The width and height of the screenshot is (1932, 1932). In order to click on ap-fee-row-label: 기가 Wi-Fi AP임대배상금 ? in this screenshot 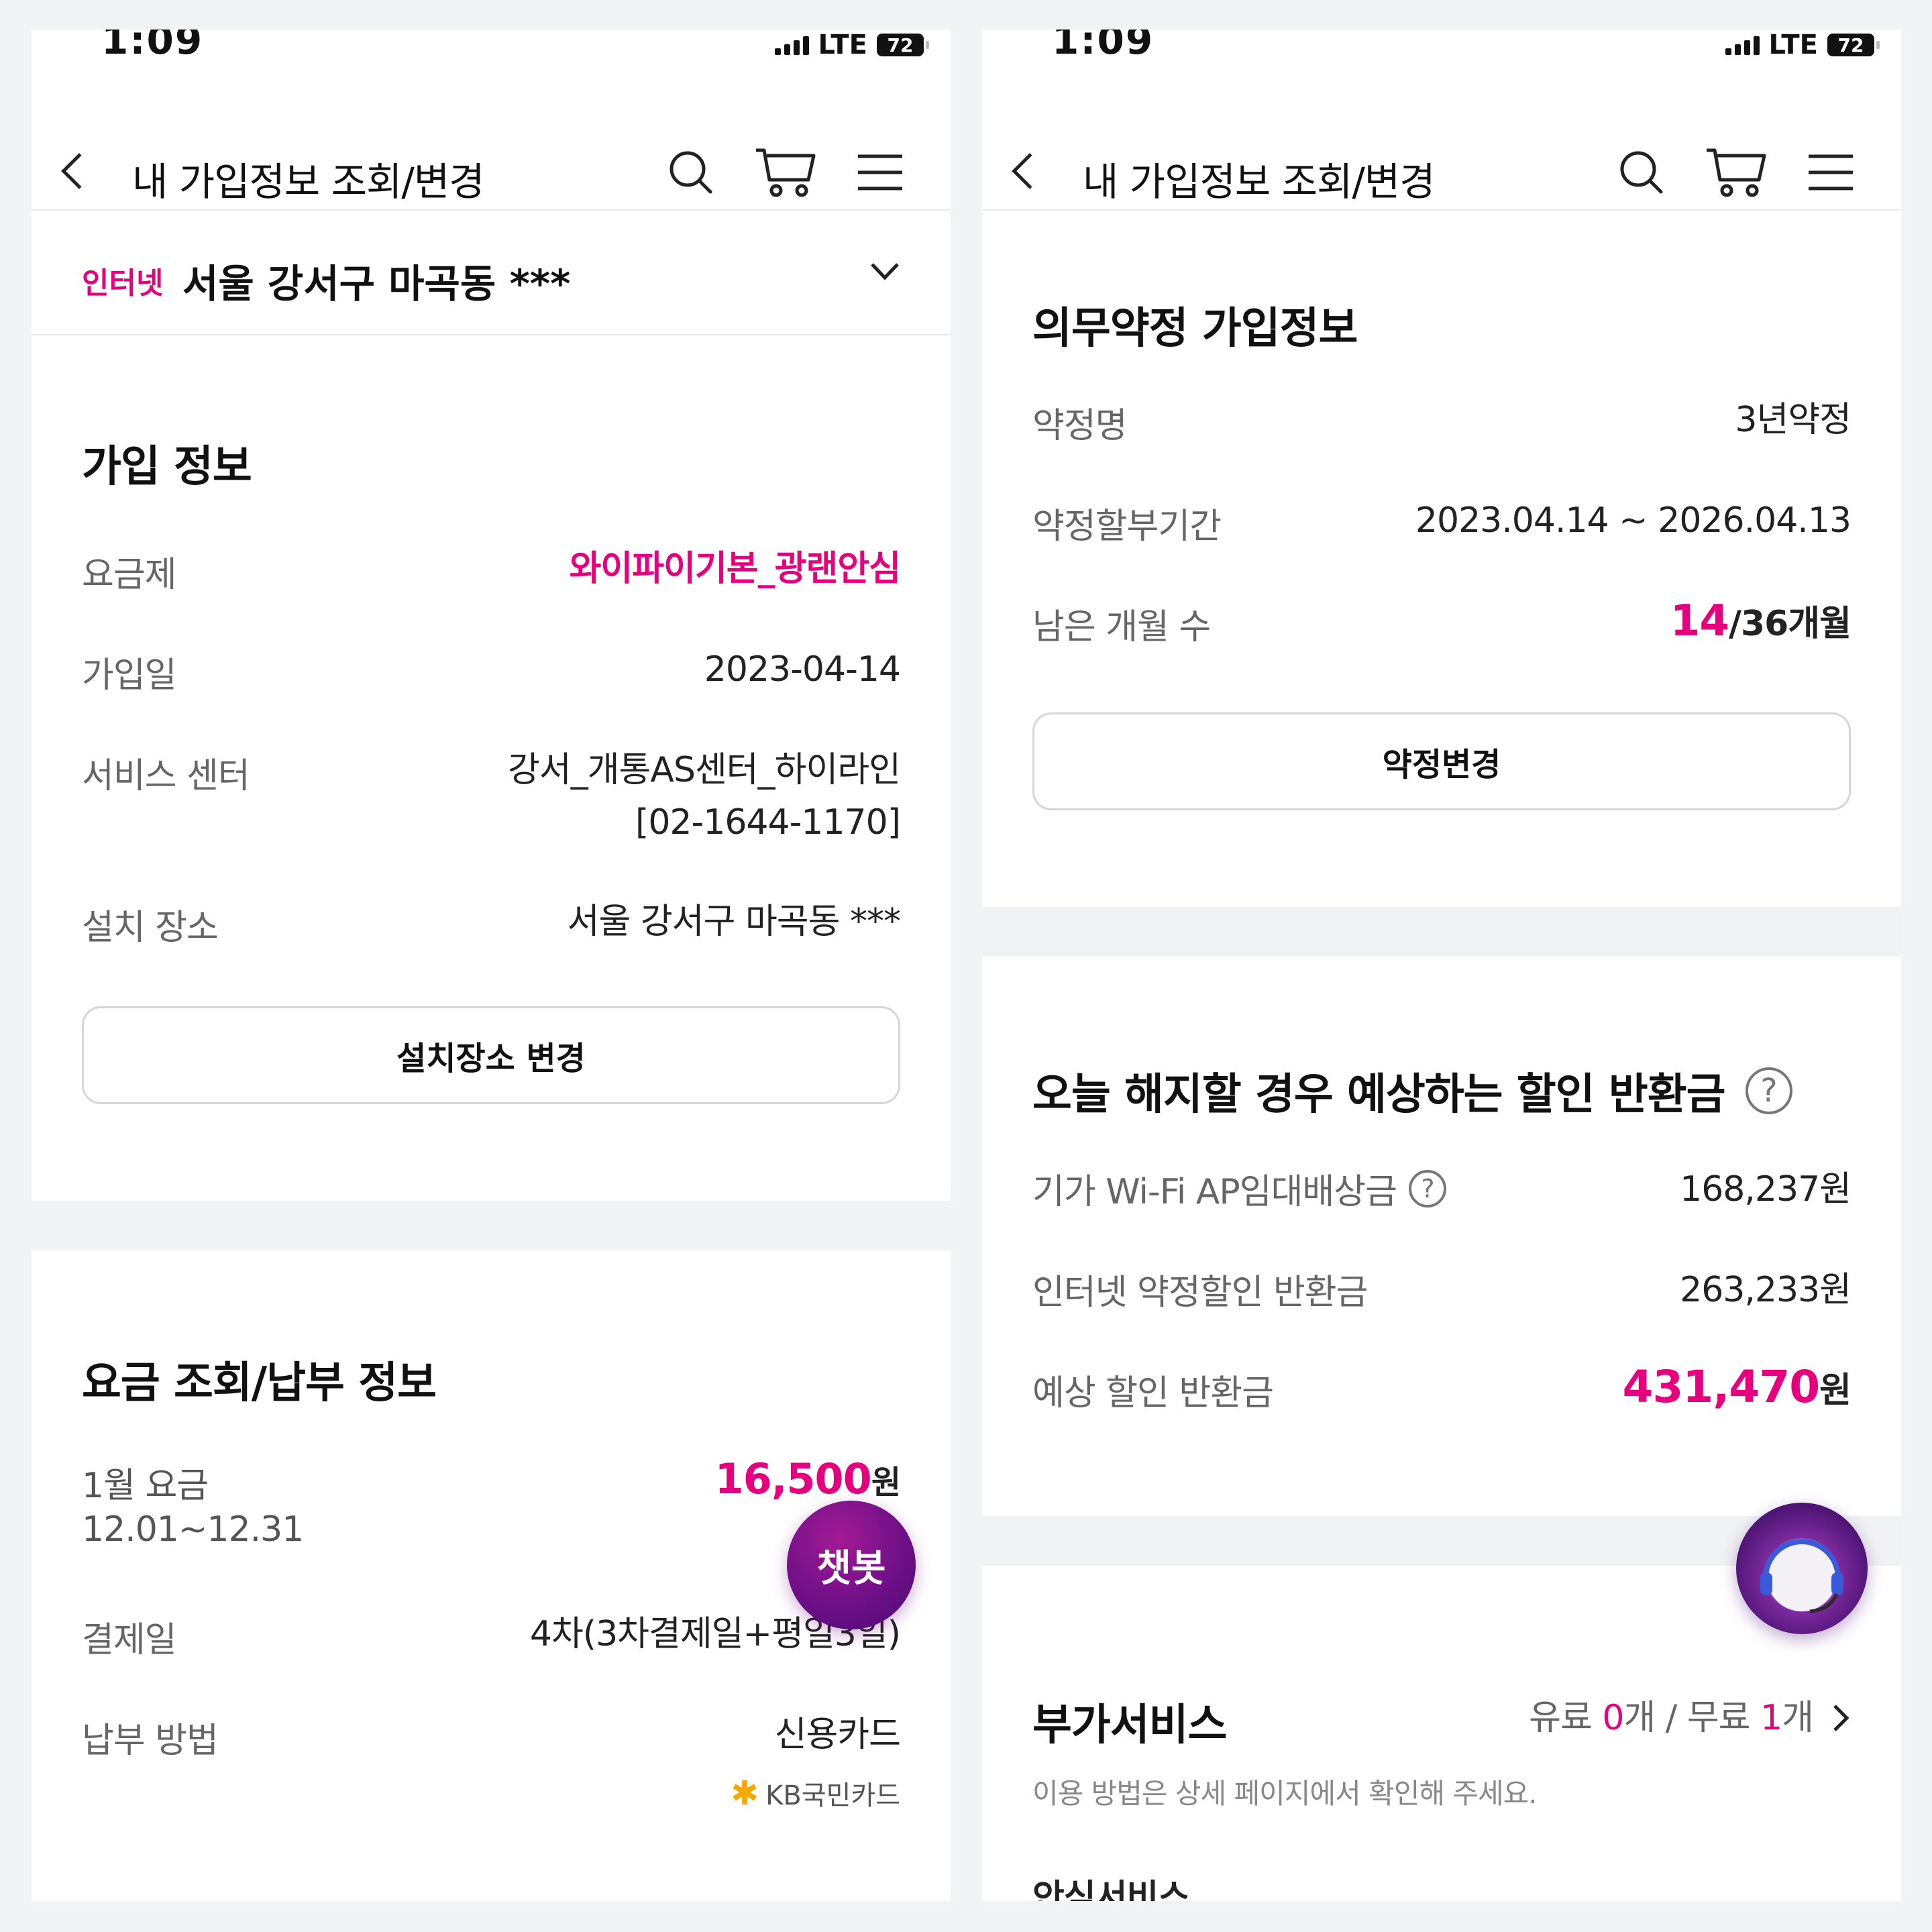, I will do `click(1239, 1188)`.